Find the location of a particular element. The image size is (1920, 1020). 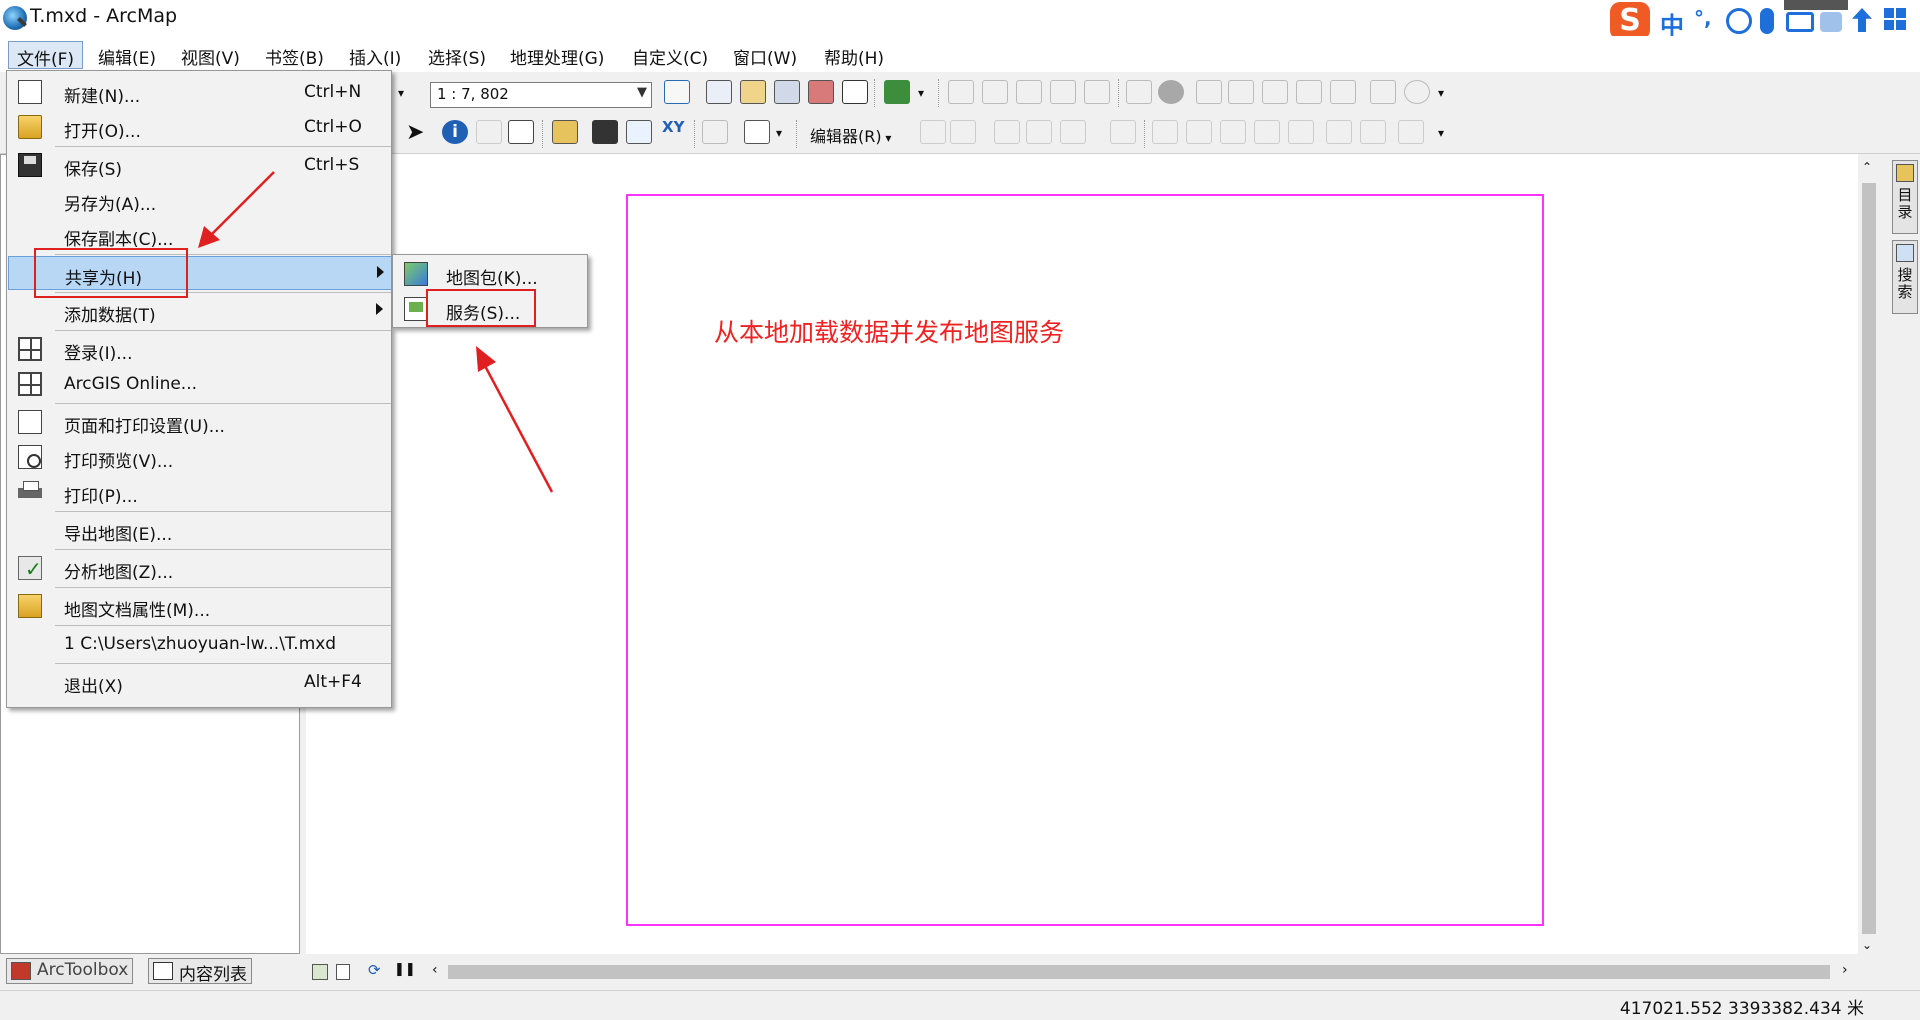

edit-annotation-icon is located at coordinates (963, 132).